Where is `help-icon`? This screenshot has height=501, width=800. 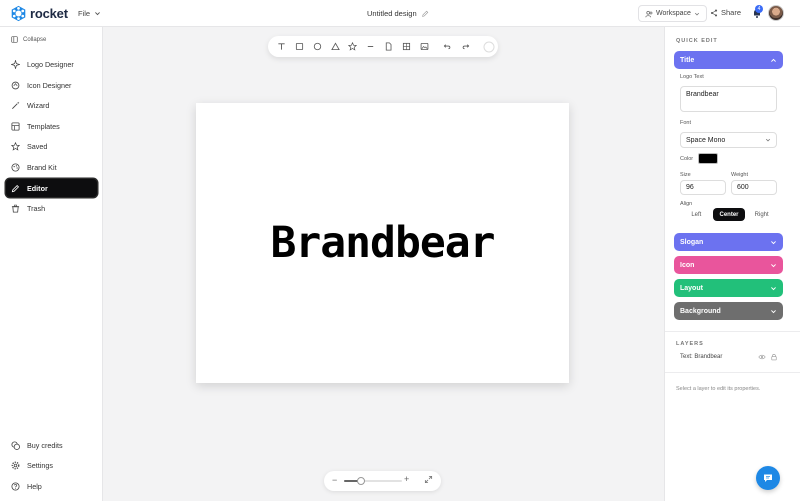
help-icon is located at coordinates (15, 486).